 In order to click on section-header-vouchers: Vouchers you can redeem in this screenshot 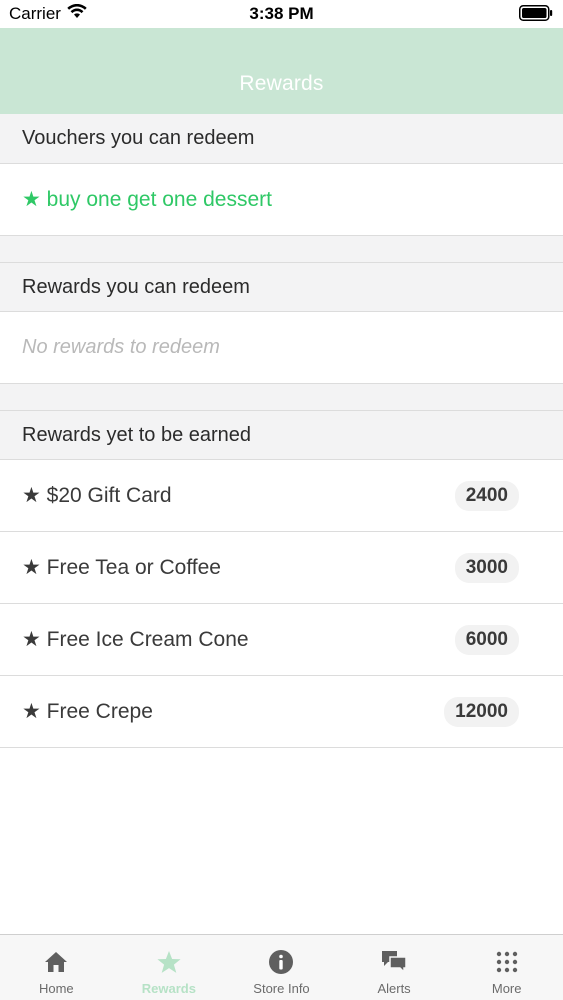, I will do `click(281, 139)`.